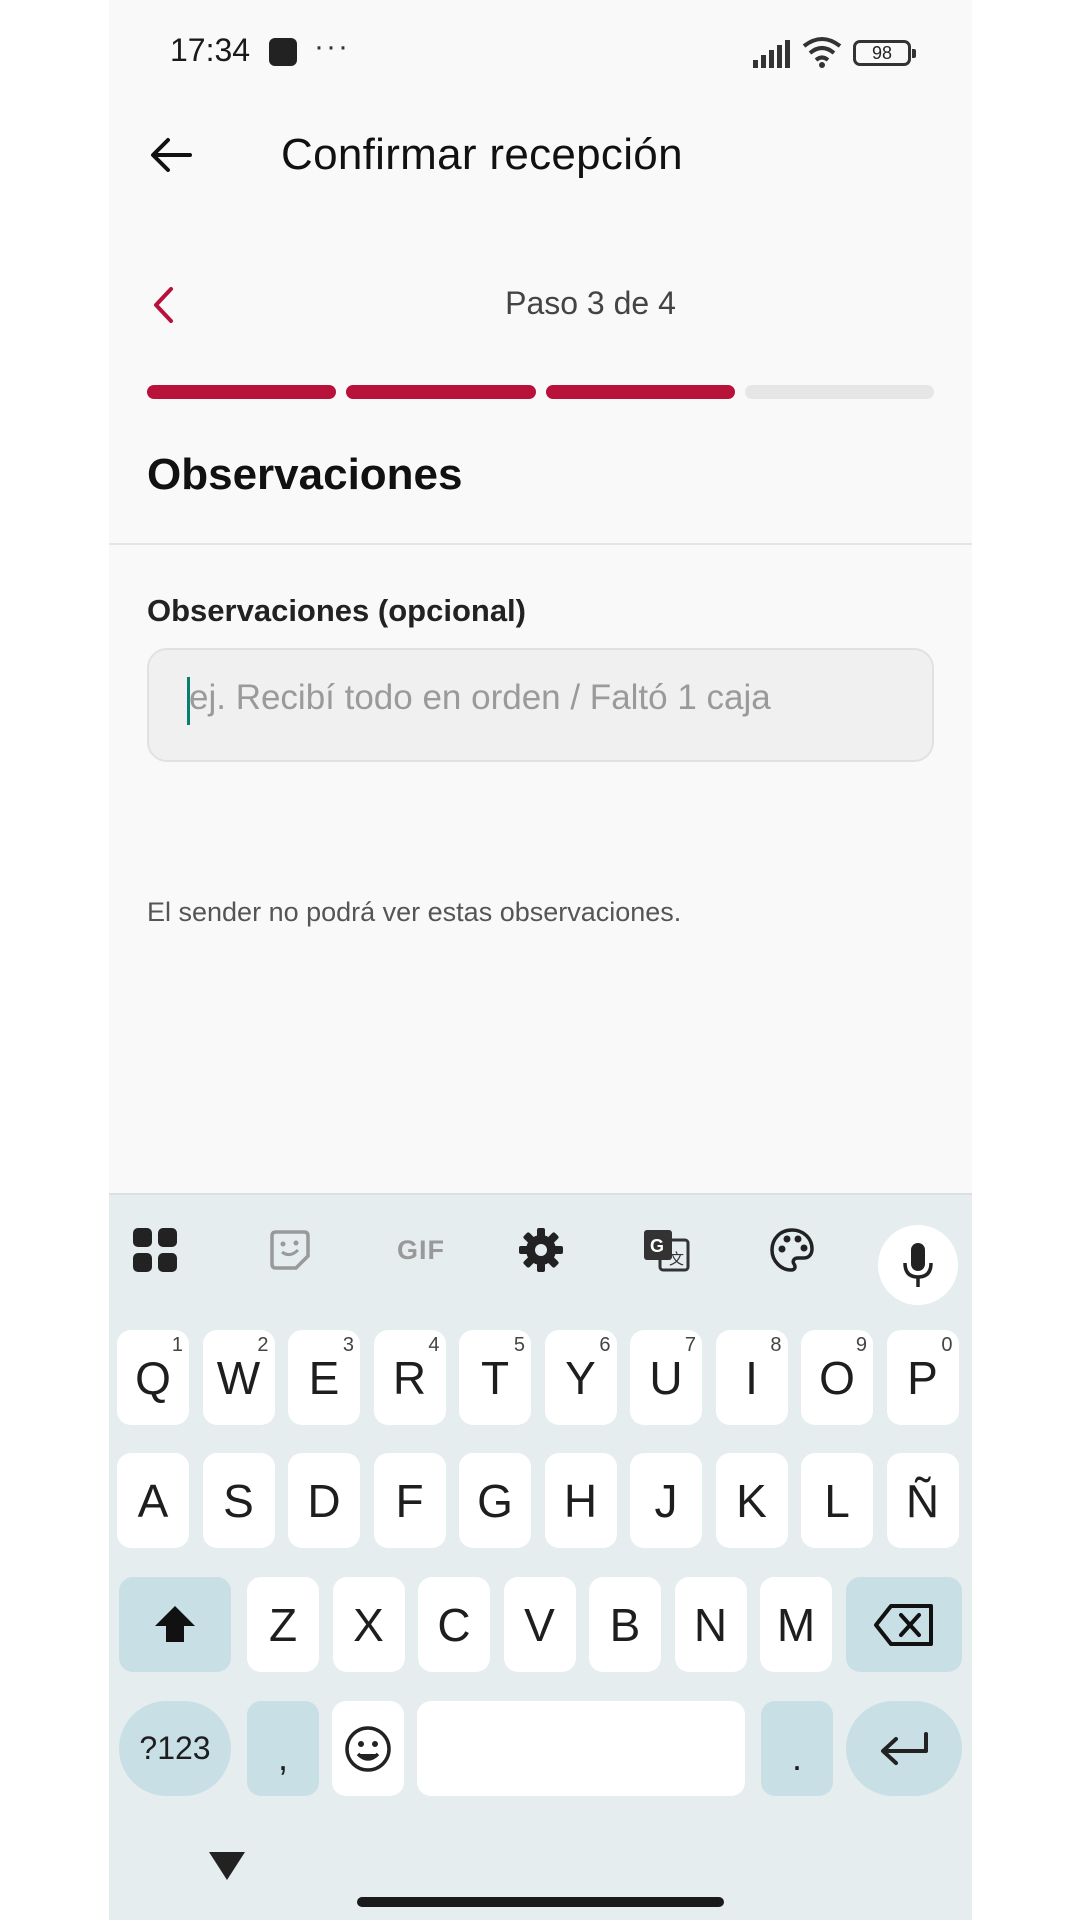 The width and height of the screenshot is (1080, 1920). Describe the element at coordinates (283, 52) in the screenshot. I see `notification-icon` at that location.